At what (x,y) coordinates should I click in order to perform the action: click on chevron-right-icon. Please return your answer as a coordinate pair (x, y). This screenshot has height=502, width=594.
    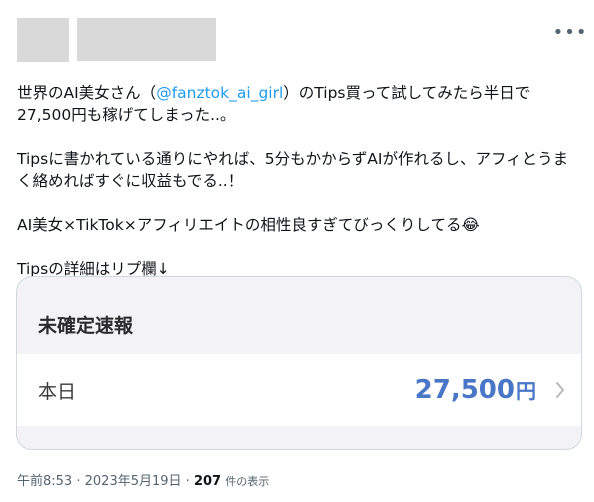
    Looking at the image, I should click on (560, 390).